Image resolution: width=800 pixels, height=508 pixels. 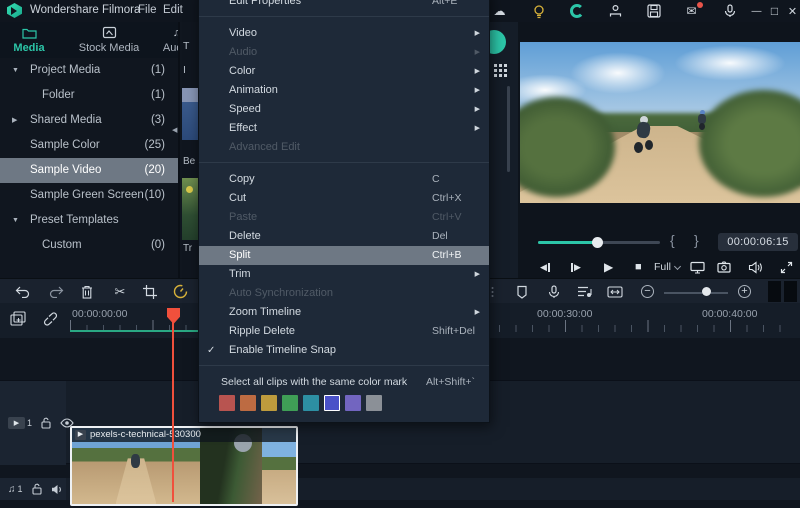 I want to click on crop-icon, so click(x=150, y=291).